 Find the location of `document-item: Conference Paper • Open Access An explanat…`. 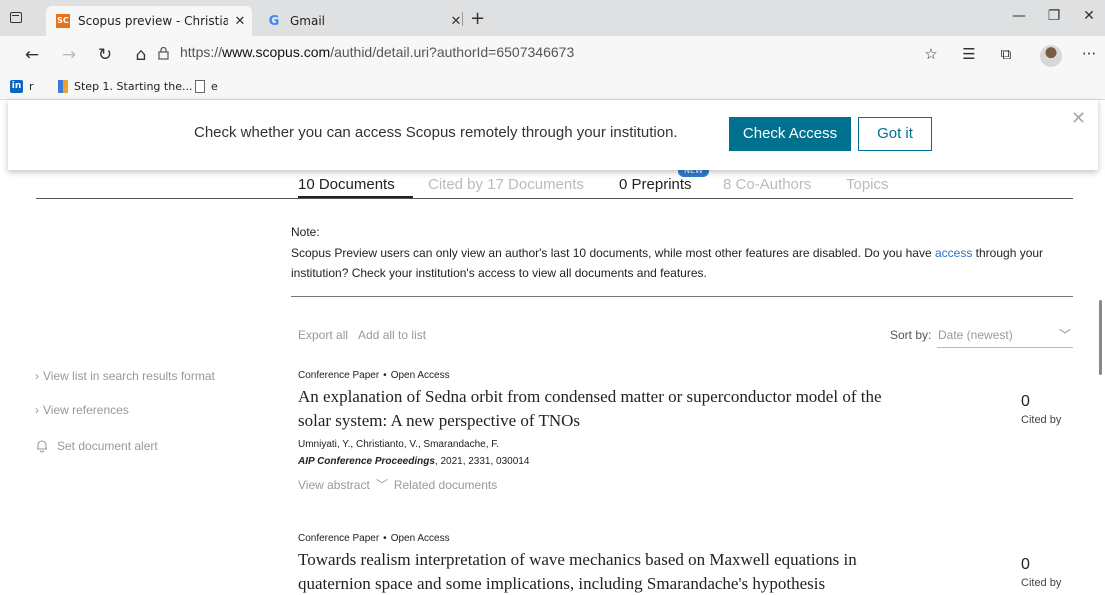

document-item: Conference Paper • Open Access An explanat… is located at coordinates (658, 431).